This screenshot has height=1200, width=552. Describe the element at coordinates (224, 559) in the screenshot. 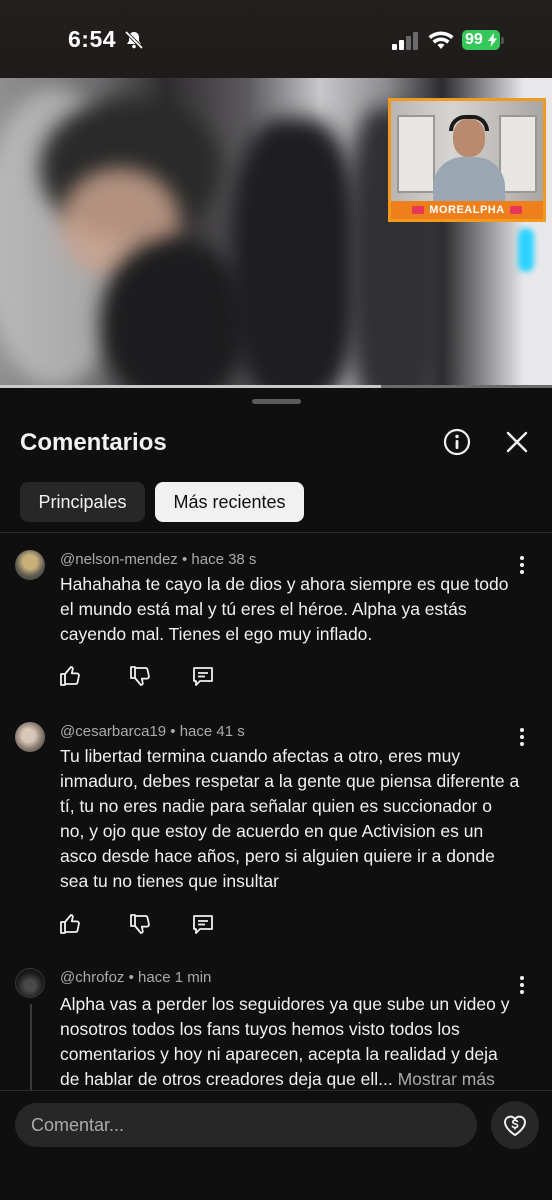

I see `comment-time: hace 38 s` at that location.